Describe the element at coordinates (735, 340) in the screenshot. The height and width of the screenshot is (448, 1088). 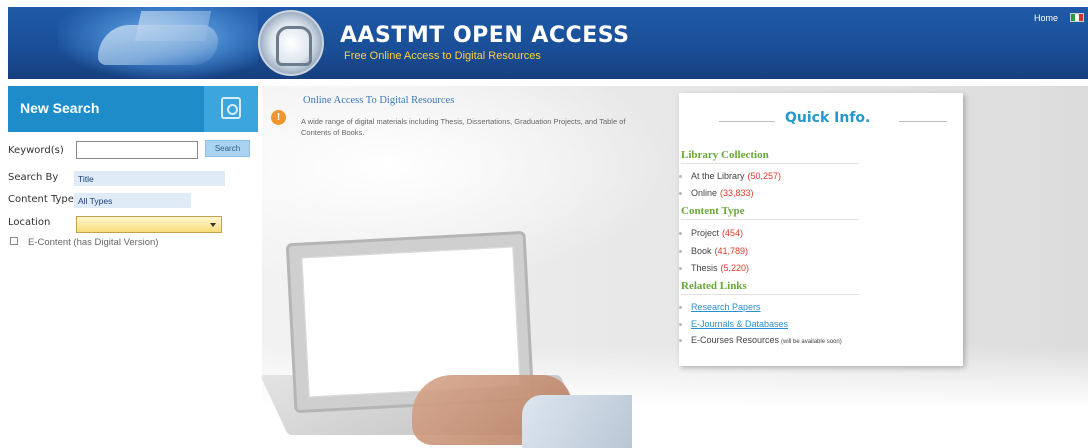
I see `ecourses-resources-label: E-Courses Resources` at that location.